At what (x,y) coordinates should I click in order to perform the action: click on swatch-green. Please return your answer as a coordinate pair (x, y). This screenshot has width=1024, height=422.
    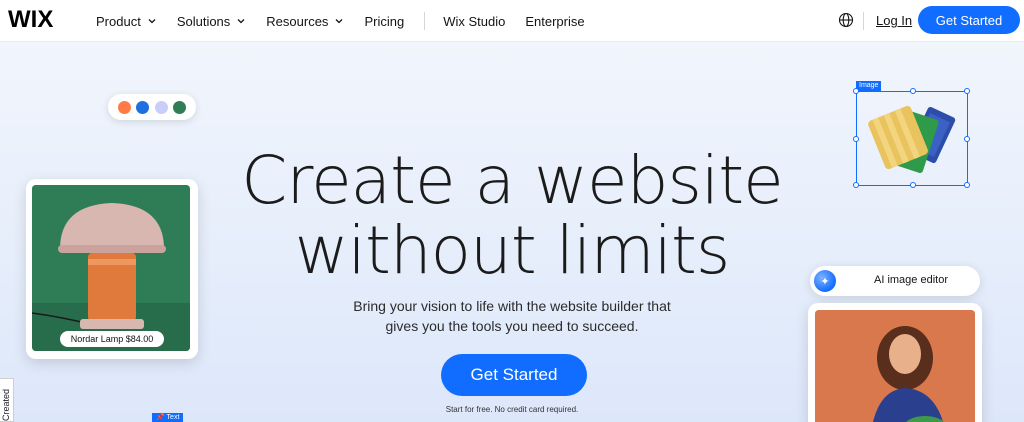
    Looking at the image, I should click on (180, 107).